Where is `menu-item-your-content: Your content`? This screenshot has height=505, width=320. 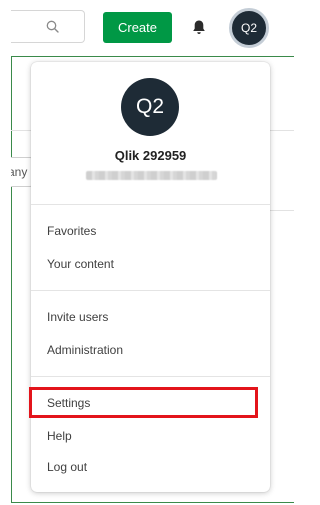
menu-item-your-content: Your content is located at coordinates (150, 264).